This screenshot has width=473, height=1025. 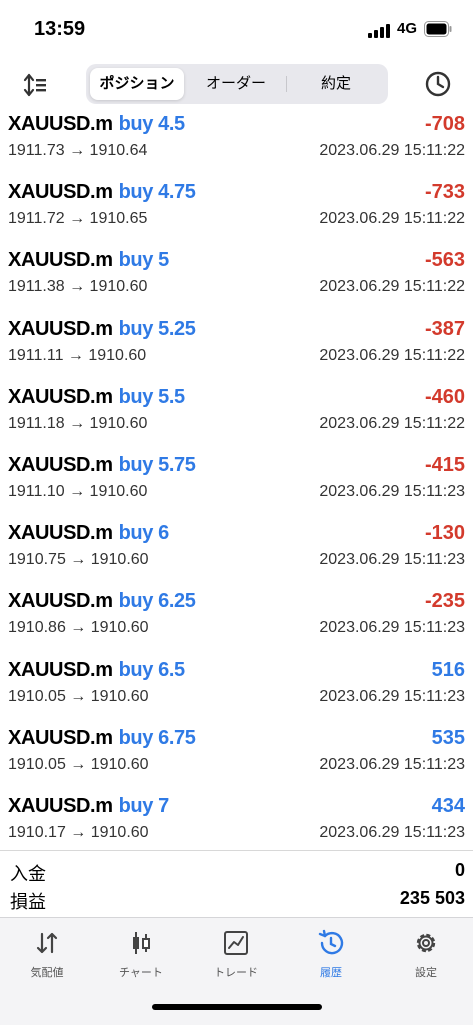 I want to click on tab-settings: 設定, so click(x=426, y=954).